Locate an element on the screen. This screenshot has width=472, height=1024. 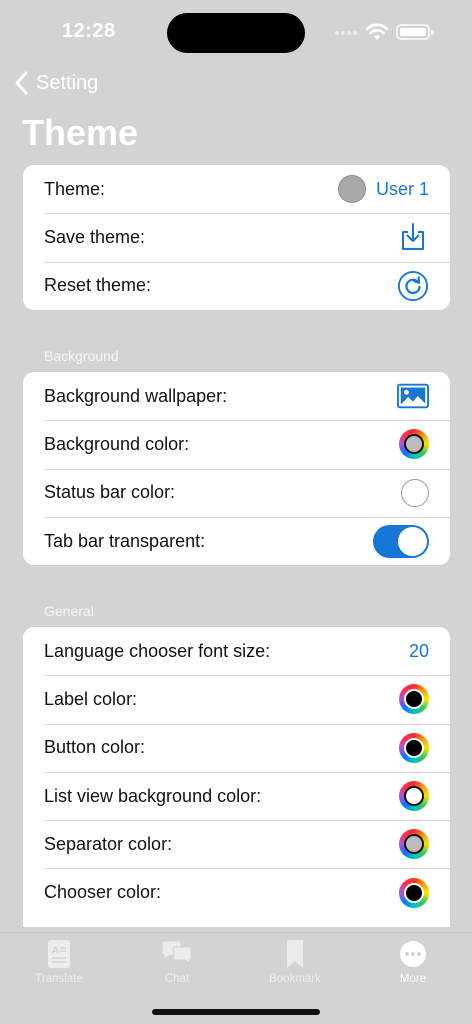
general-section-header: General is located at coordinates (69, 611).